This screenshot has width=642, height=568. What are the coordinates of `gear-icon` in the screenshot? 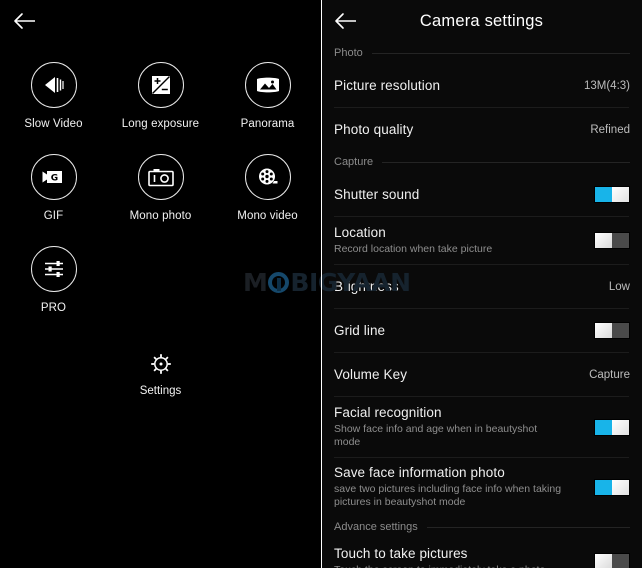 It's located at (161, 364).